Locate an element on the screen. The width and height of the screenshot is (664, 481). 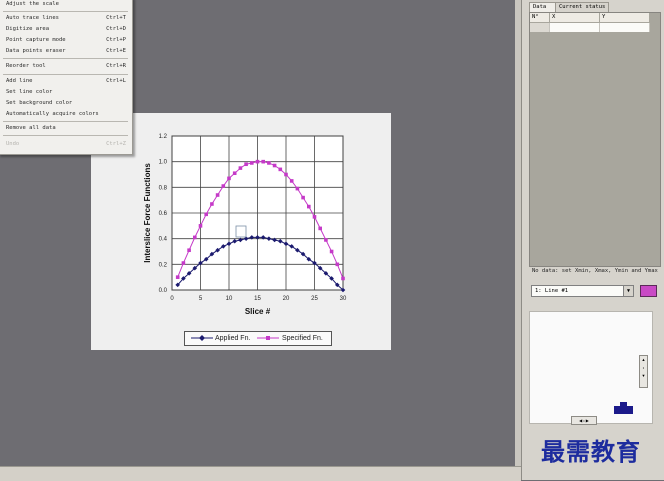
menu-item-point-capture: Point capture mode Ctrl+P is located at coordinates (66, 40).